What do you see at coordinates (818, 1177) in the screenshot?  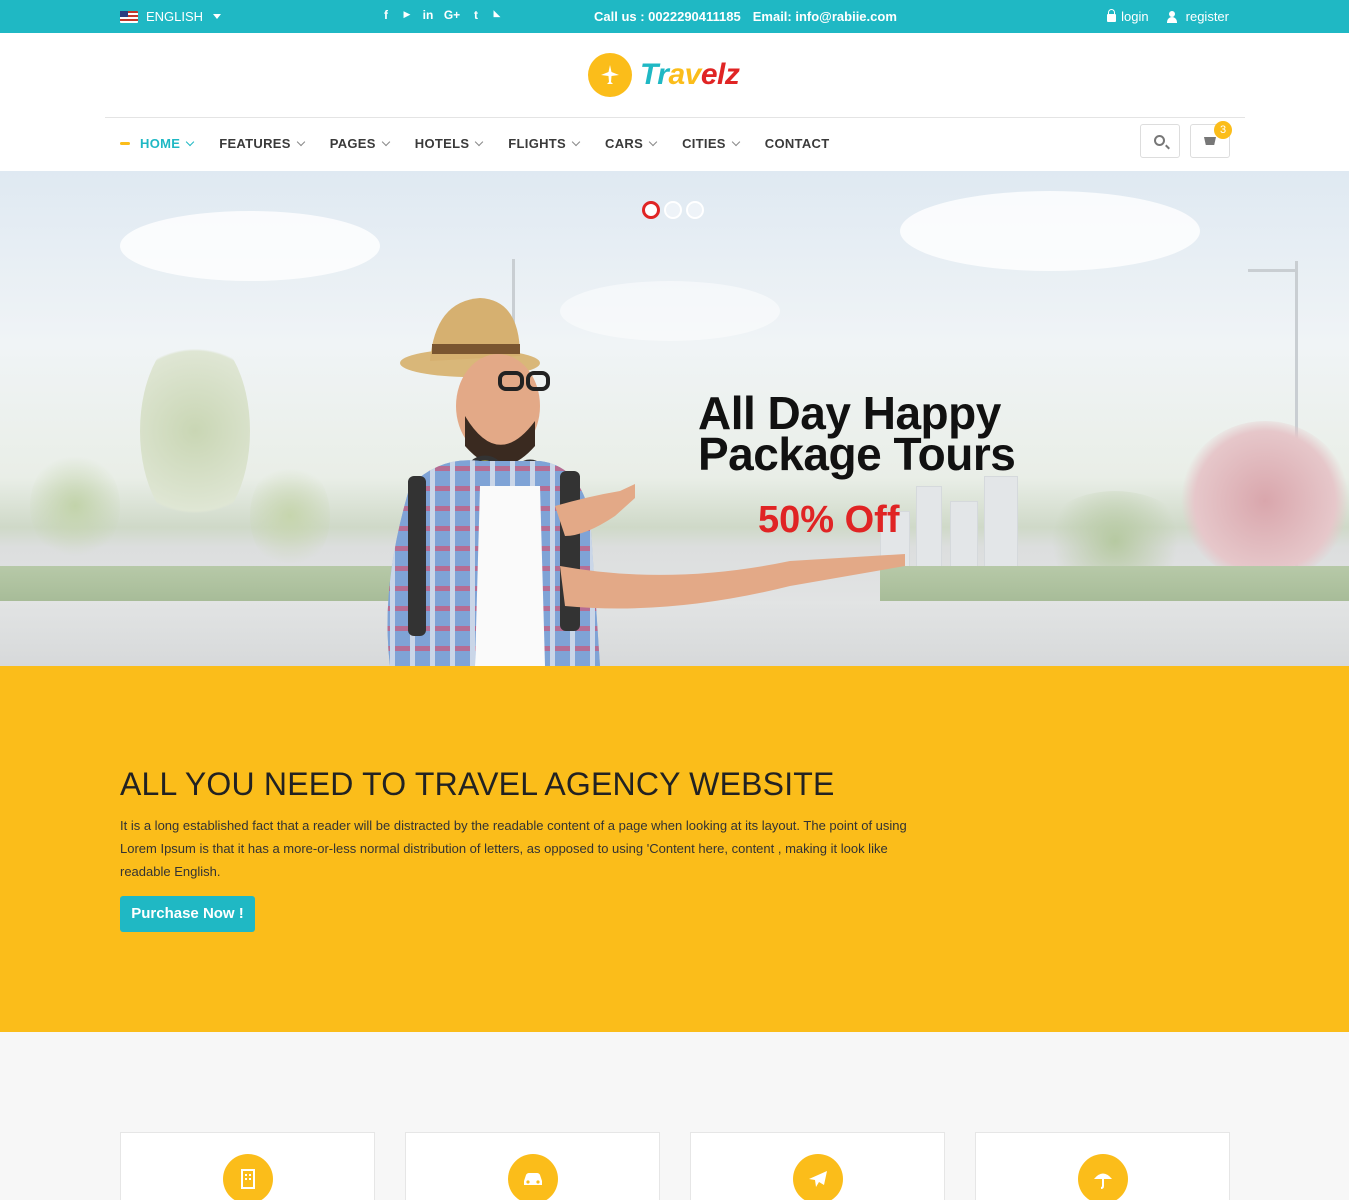 I see `airplane-icon` at bounding box center [818, 1177].